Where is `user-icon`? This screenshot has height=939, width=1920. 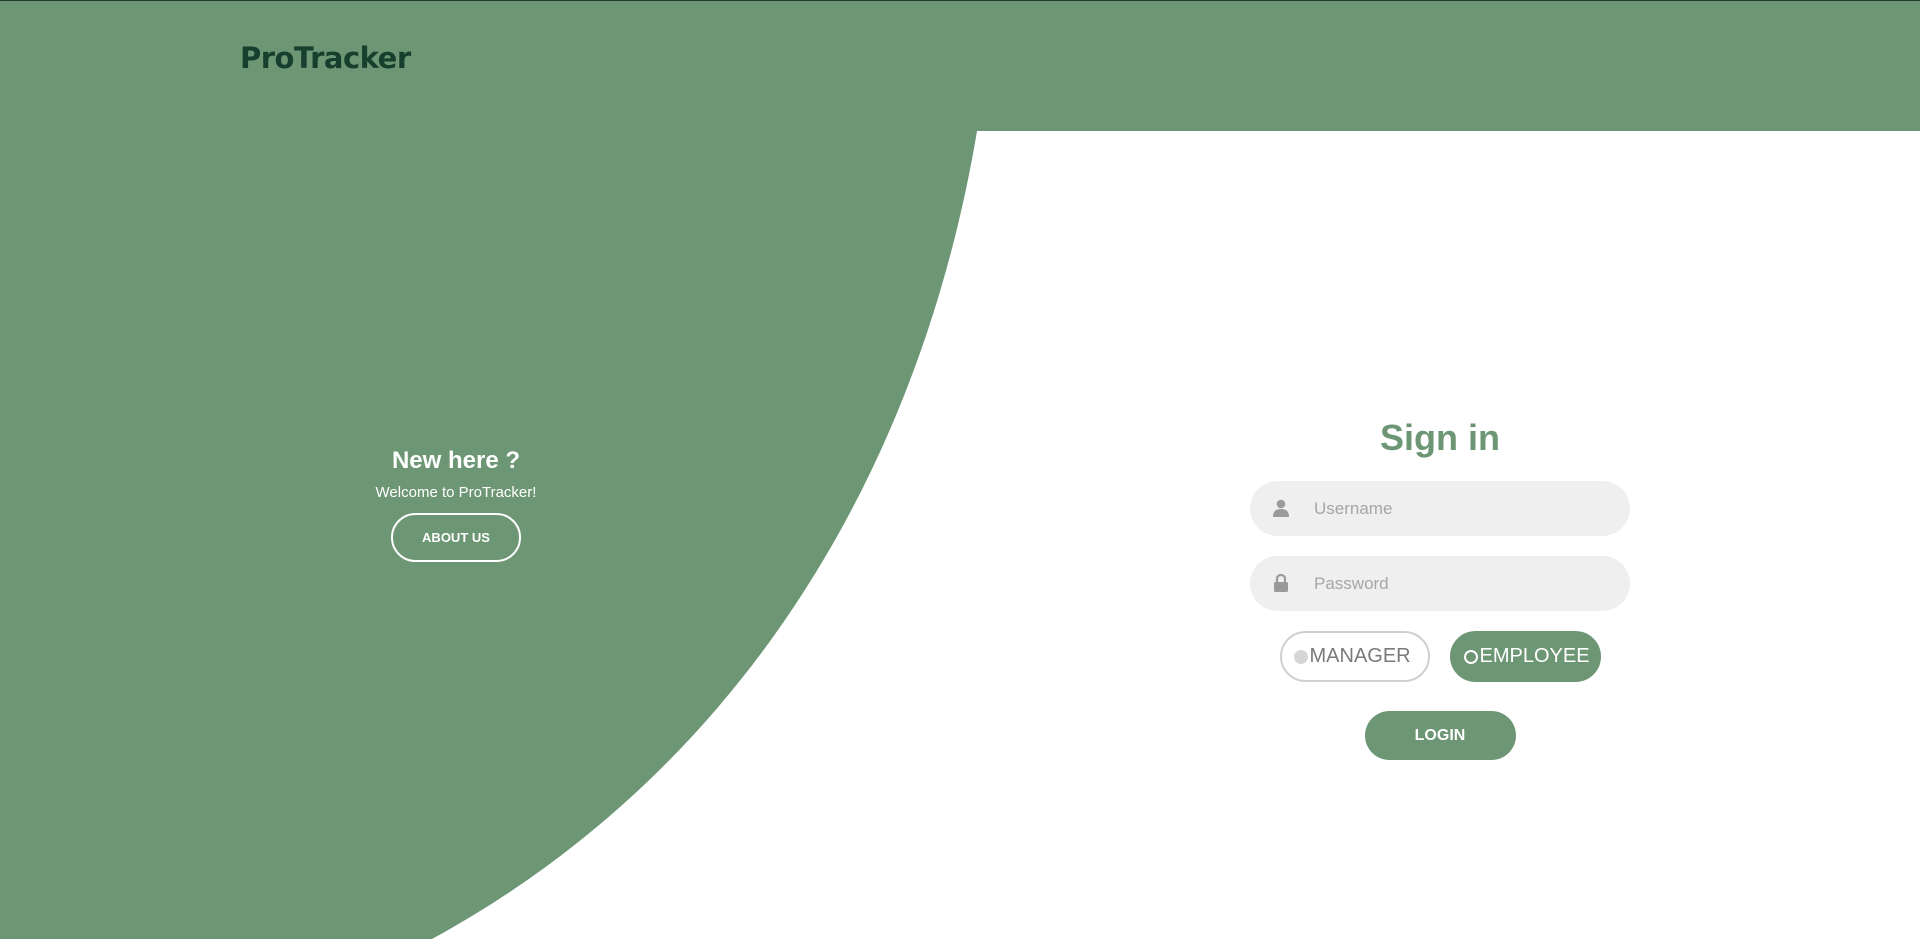 user-icon is located at coordinates (1281, 508).